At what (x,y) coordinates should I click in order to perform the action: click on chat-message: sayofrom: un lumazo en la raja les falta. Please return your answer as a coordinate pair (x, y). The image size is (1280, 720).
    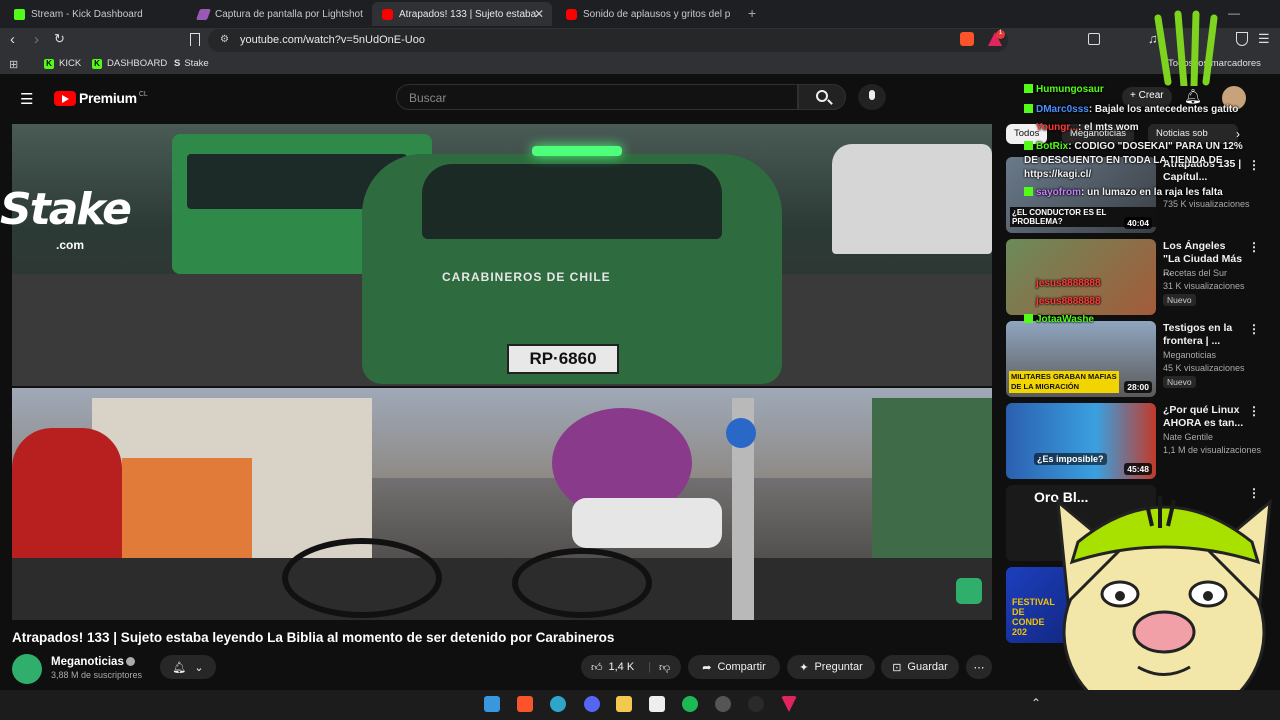
    Looking at the image, I should click on (1123, 192).